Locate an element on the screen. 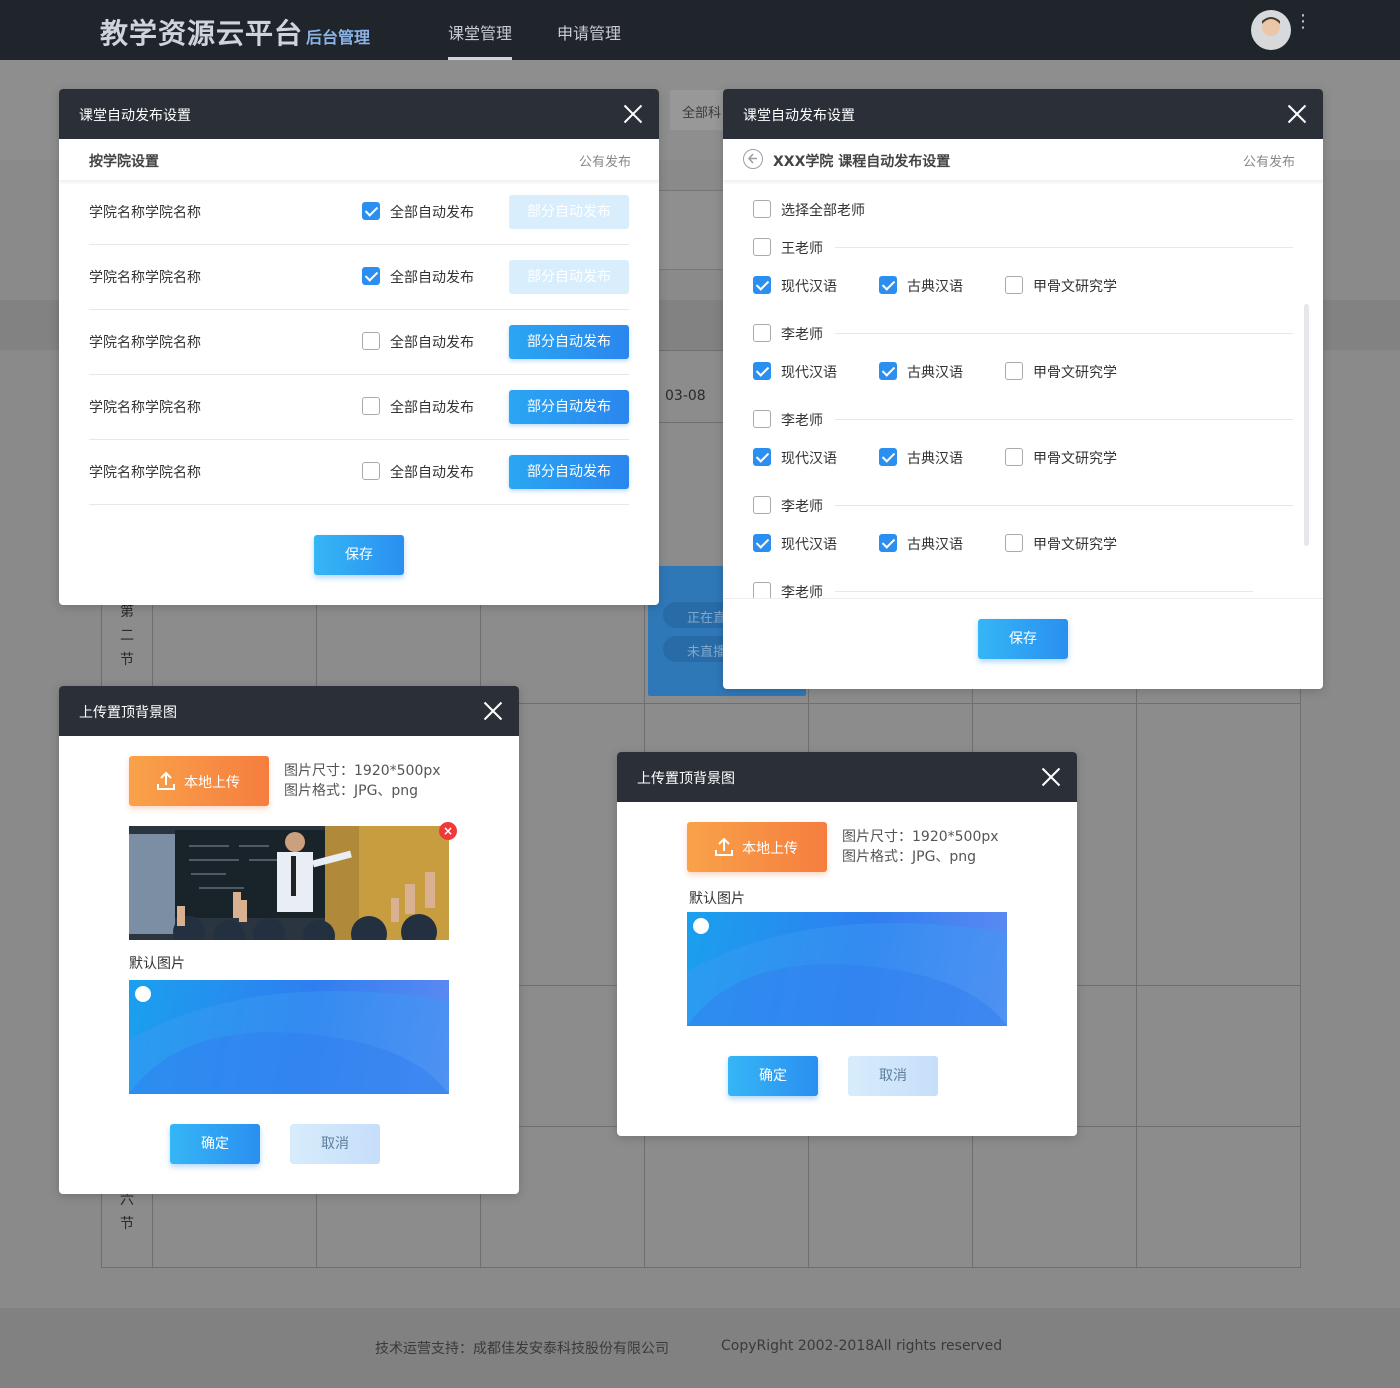 Image resolution: width=1400 pixels, height=1388 pixels. select-all-label: 选择全部老师 is located at coordinates (823, 211).